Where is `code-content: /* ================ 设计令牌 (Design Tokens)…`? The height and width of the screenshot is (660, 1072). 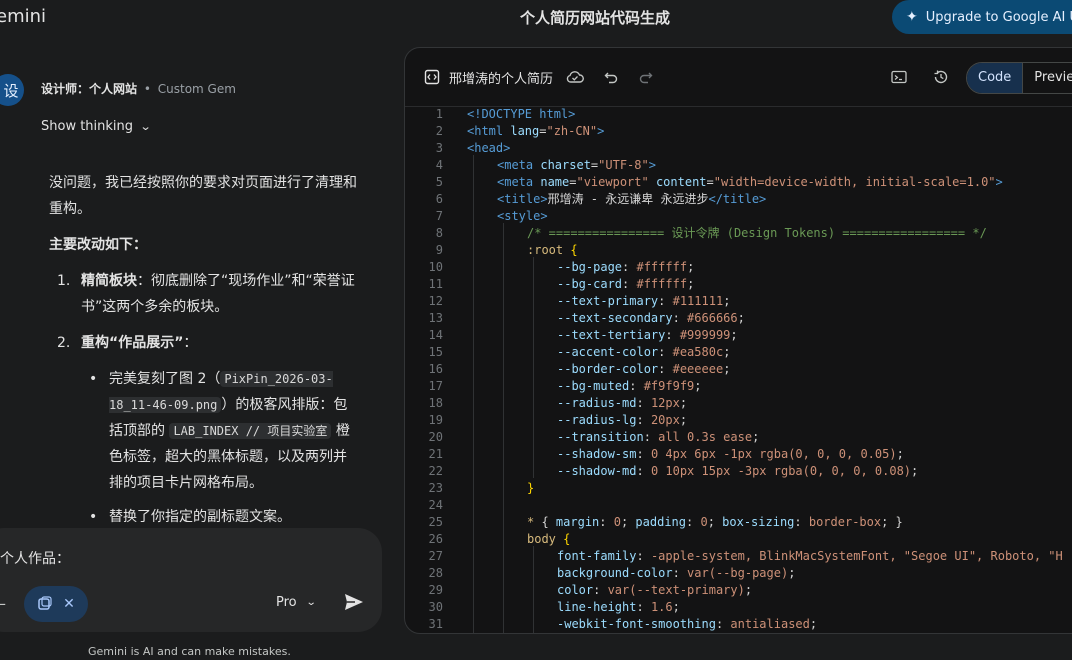 code-content: /* ================ 设计令牌 (Design Tokens)… is located at coordinates (757, 233).